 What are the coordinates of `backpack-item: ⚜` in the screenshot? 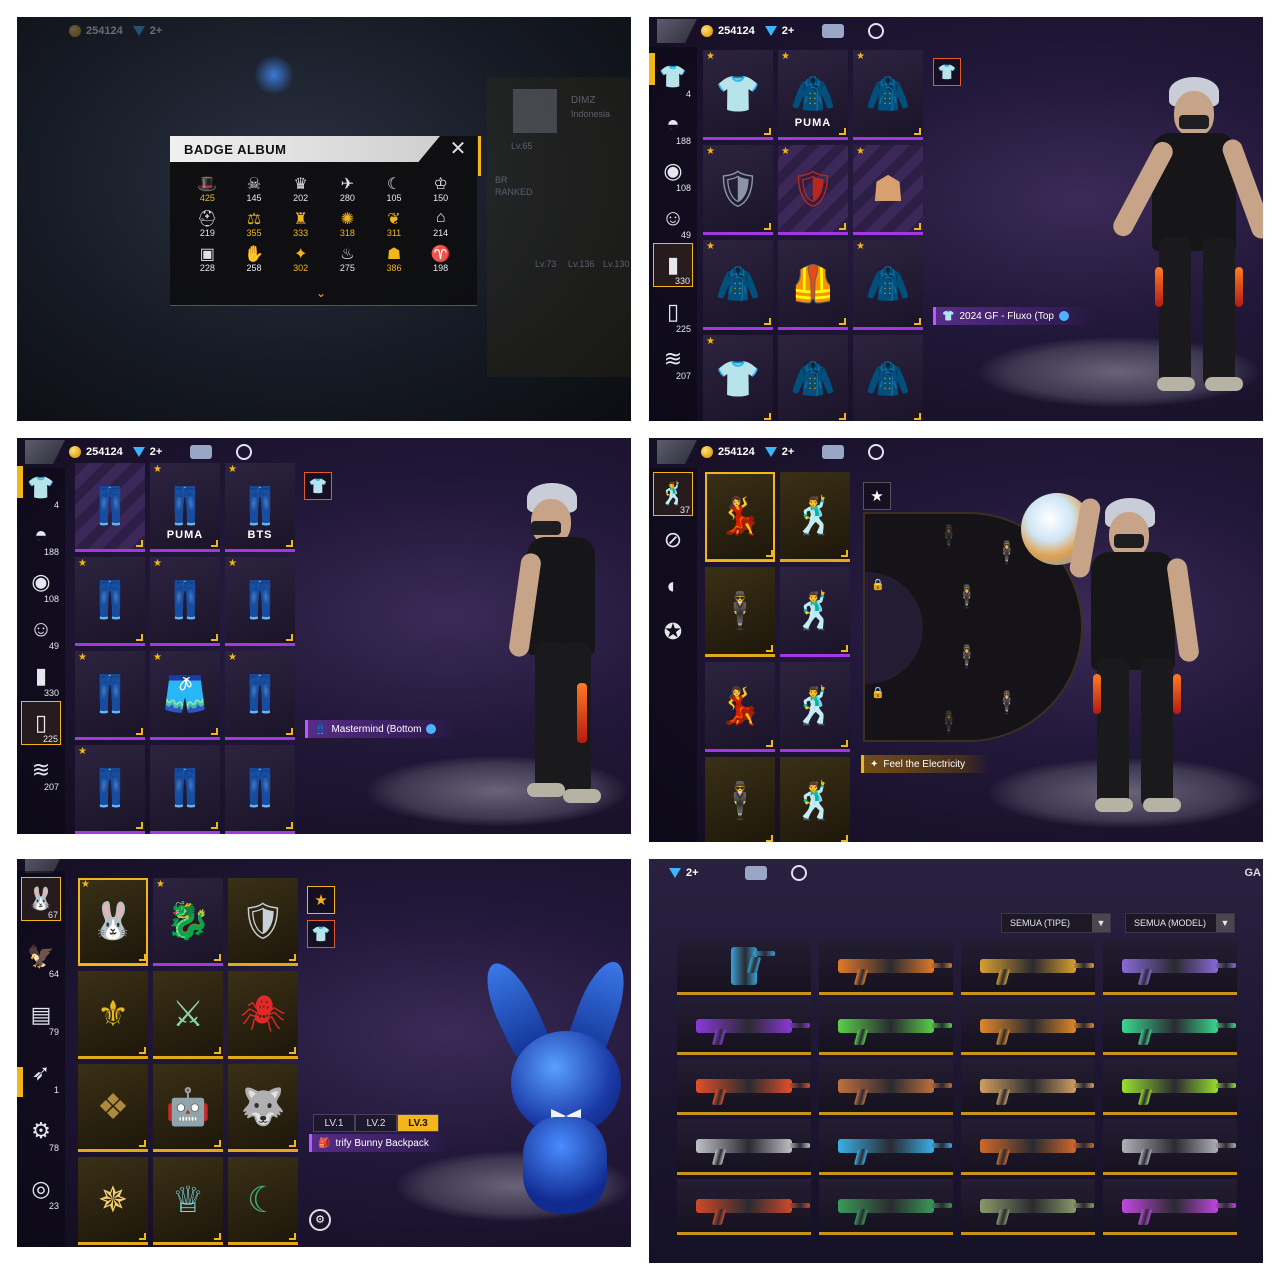 It's located at (113, 1015).